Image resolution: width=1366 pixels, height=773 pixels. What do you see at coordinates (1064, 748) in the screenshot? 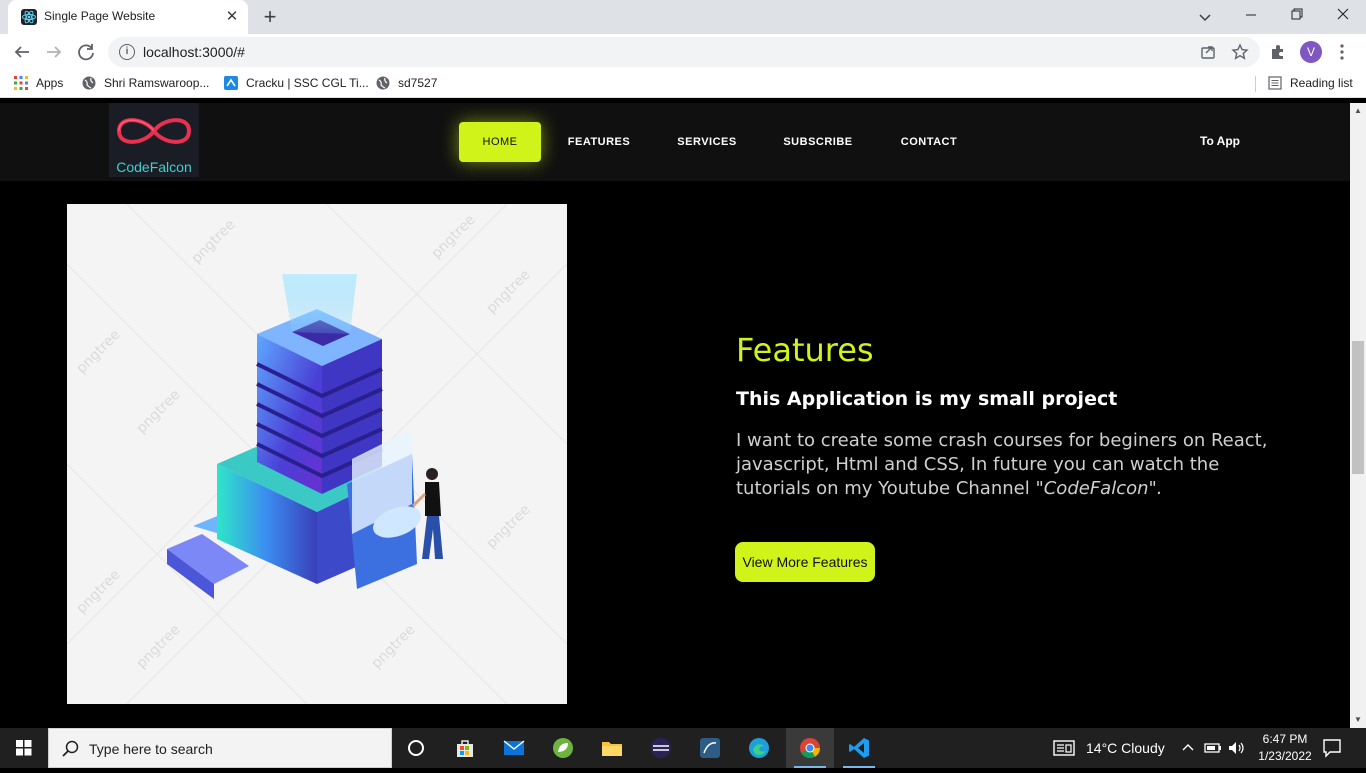
I see `weather-icon` at bounding box center [1064, 748].